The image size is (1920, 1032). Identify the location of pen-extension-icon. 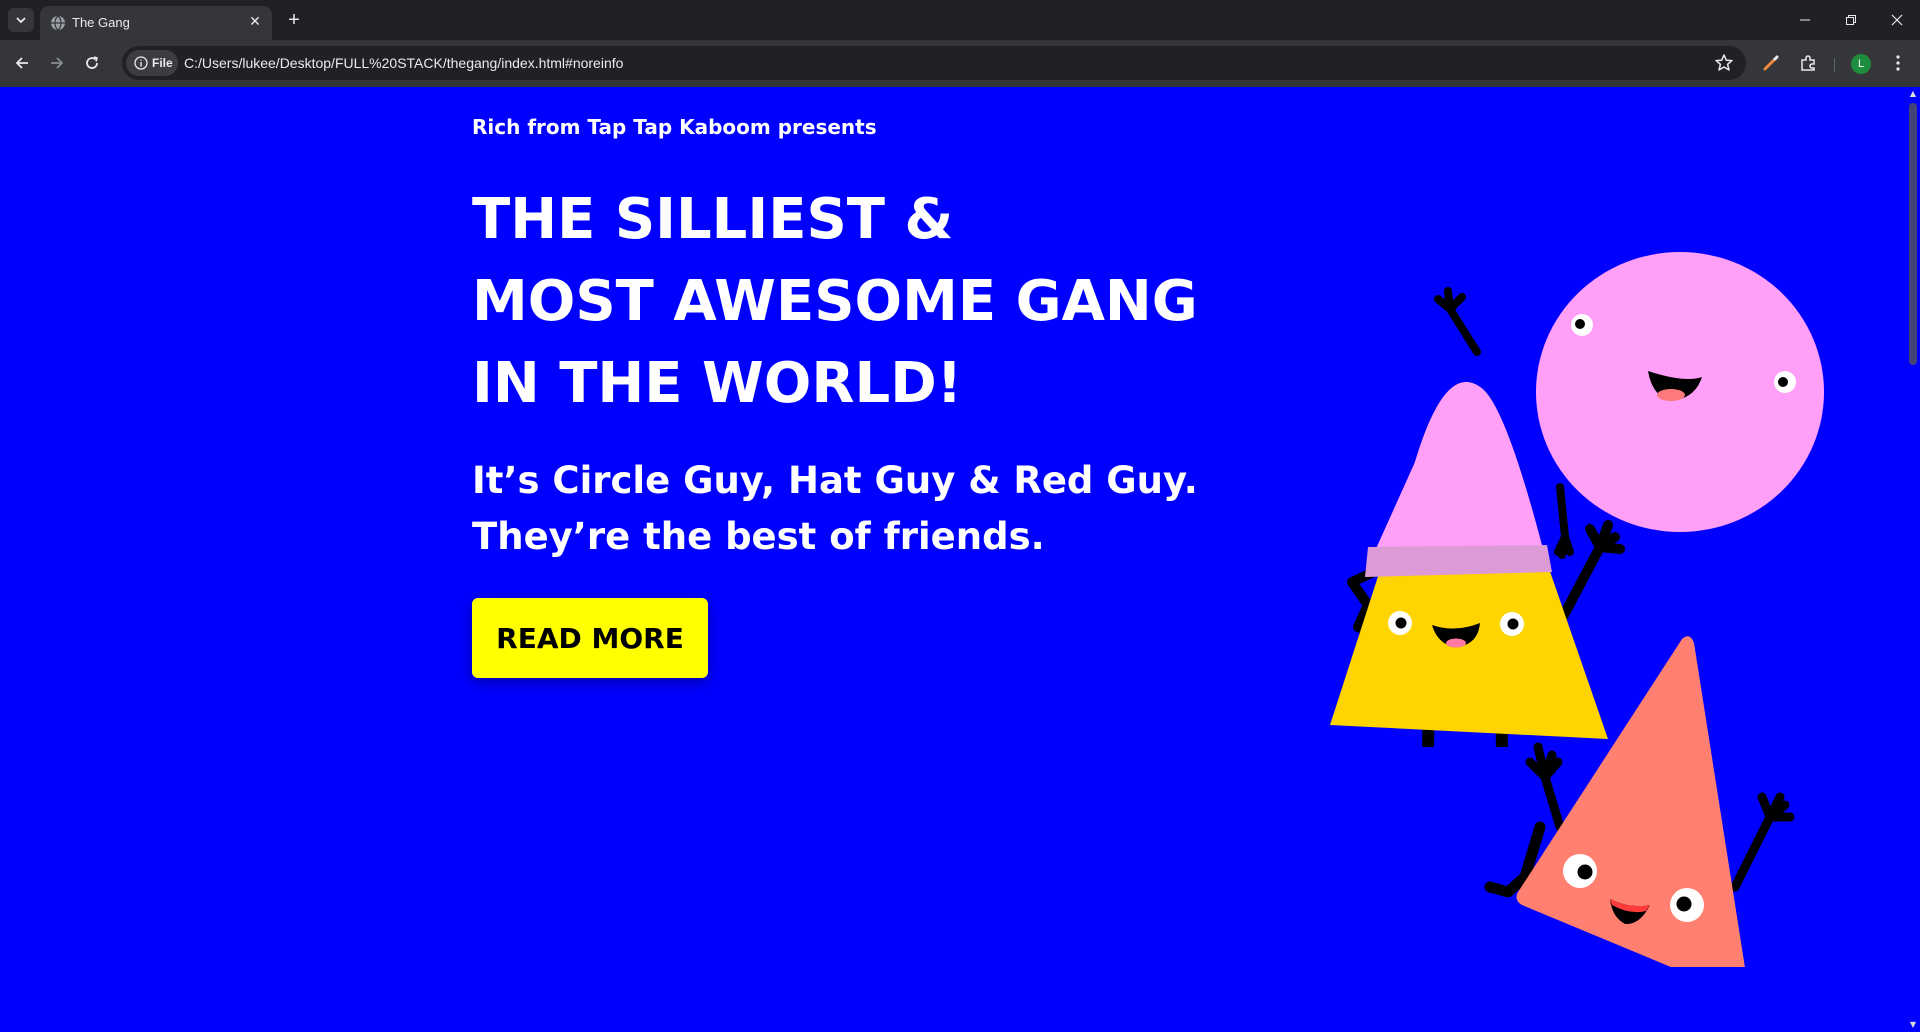
(1771, 63).